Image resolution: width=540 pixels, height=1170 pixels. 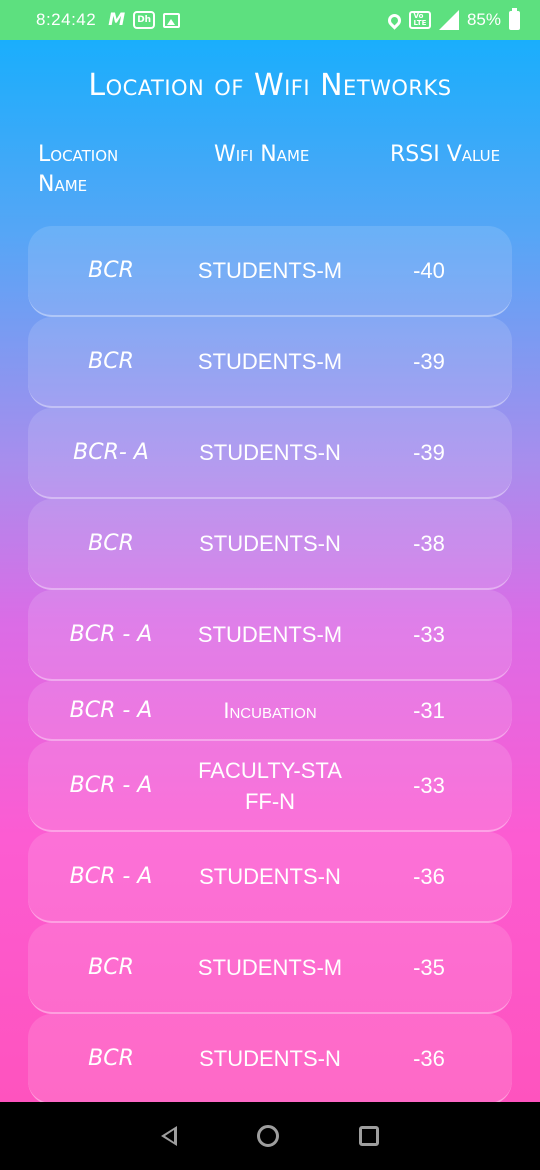 What do you see at coordinates (111, 452) in the screenshot?
I see `location-name: BCR- A` at bounding box center [111, 452].